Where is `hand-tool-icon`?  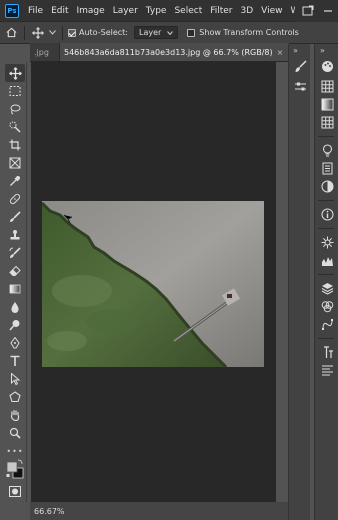
hand-tool-icon is located at coordinates (15, 415).